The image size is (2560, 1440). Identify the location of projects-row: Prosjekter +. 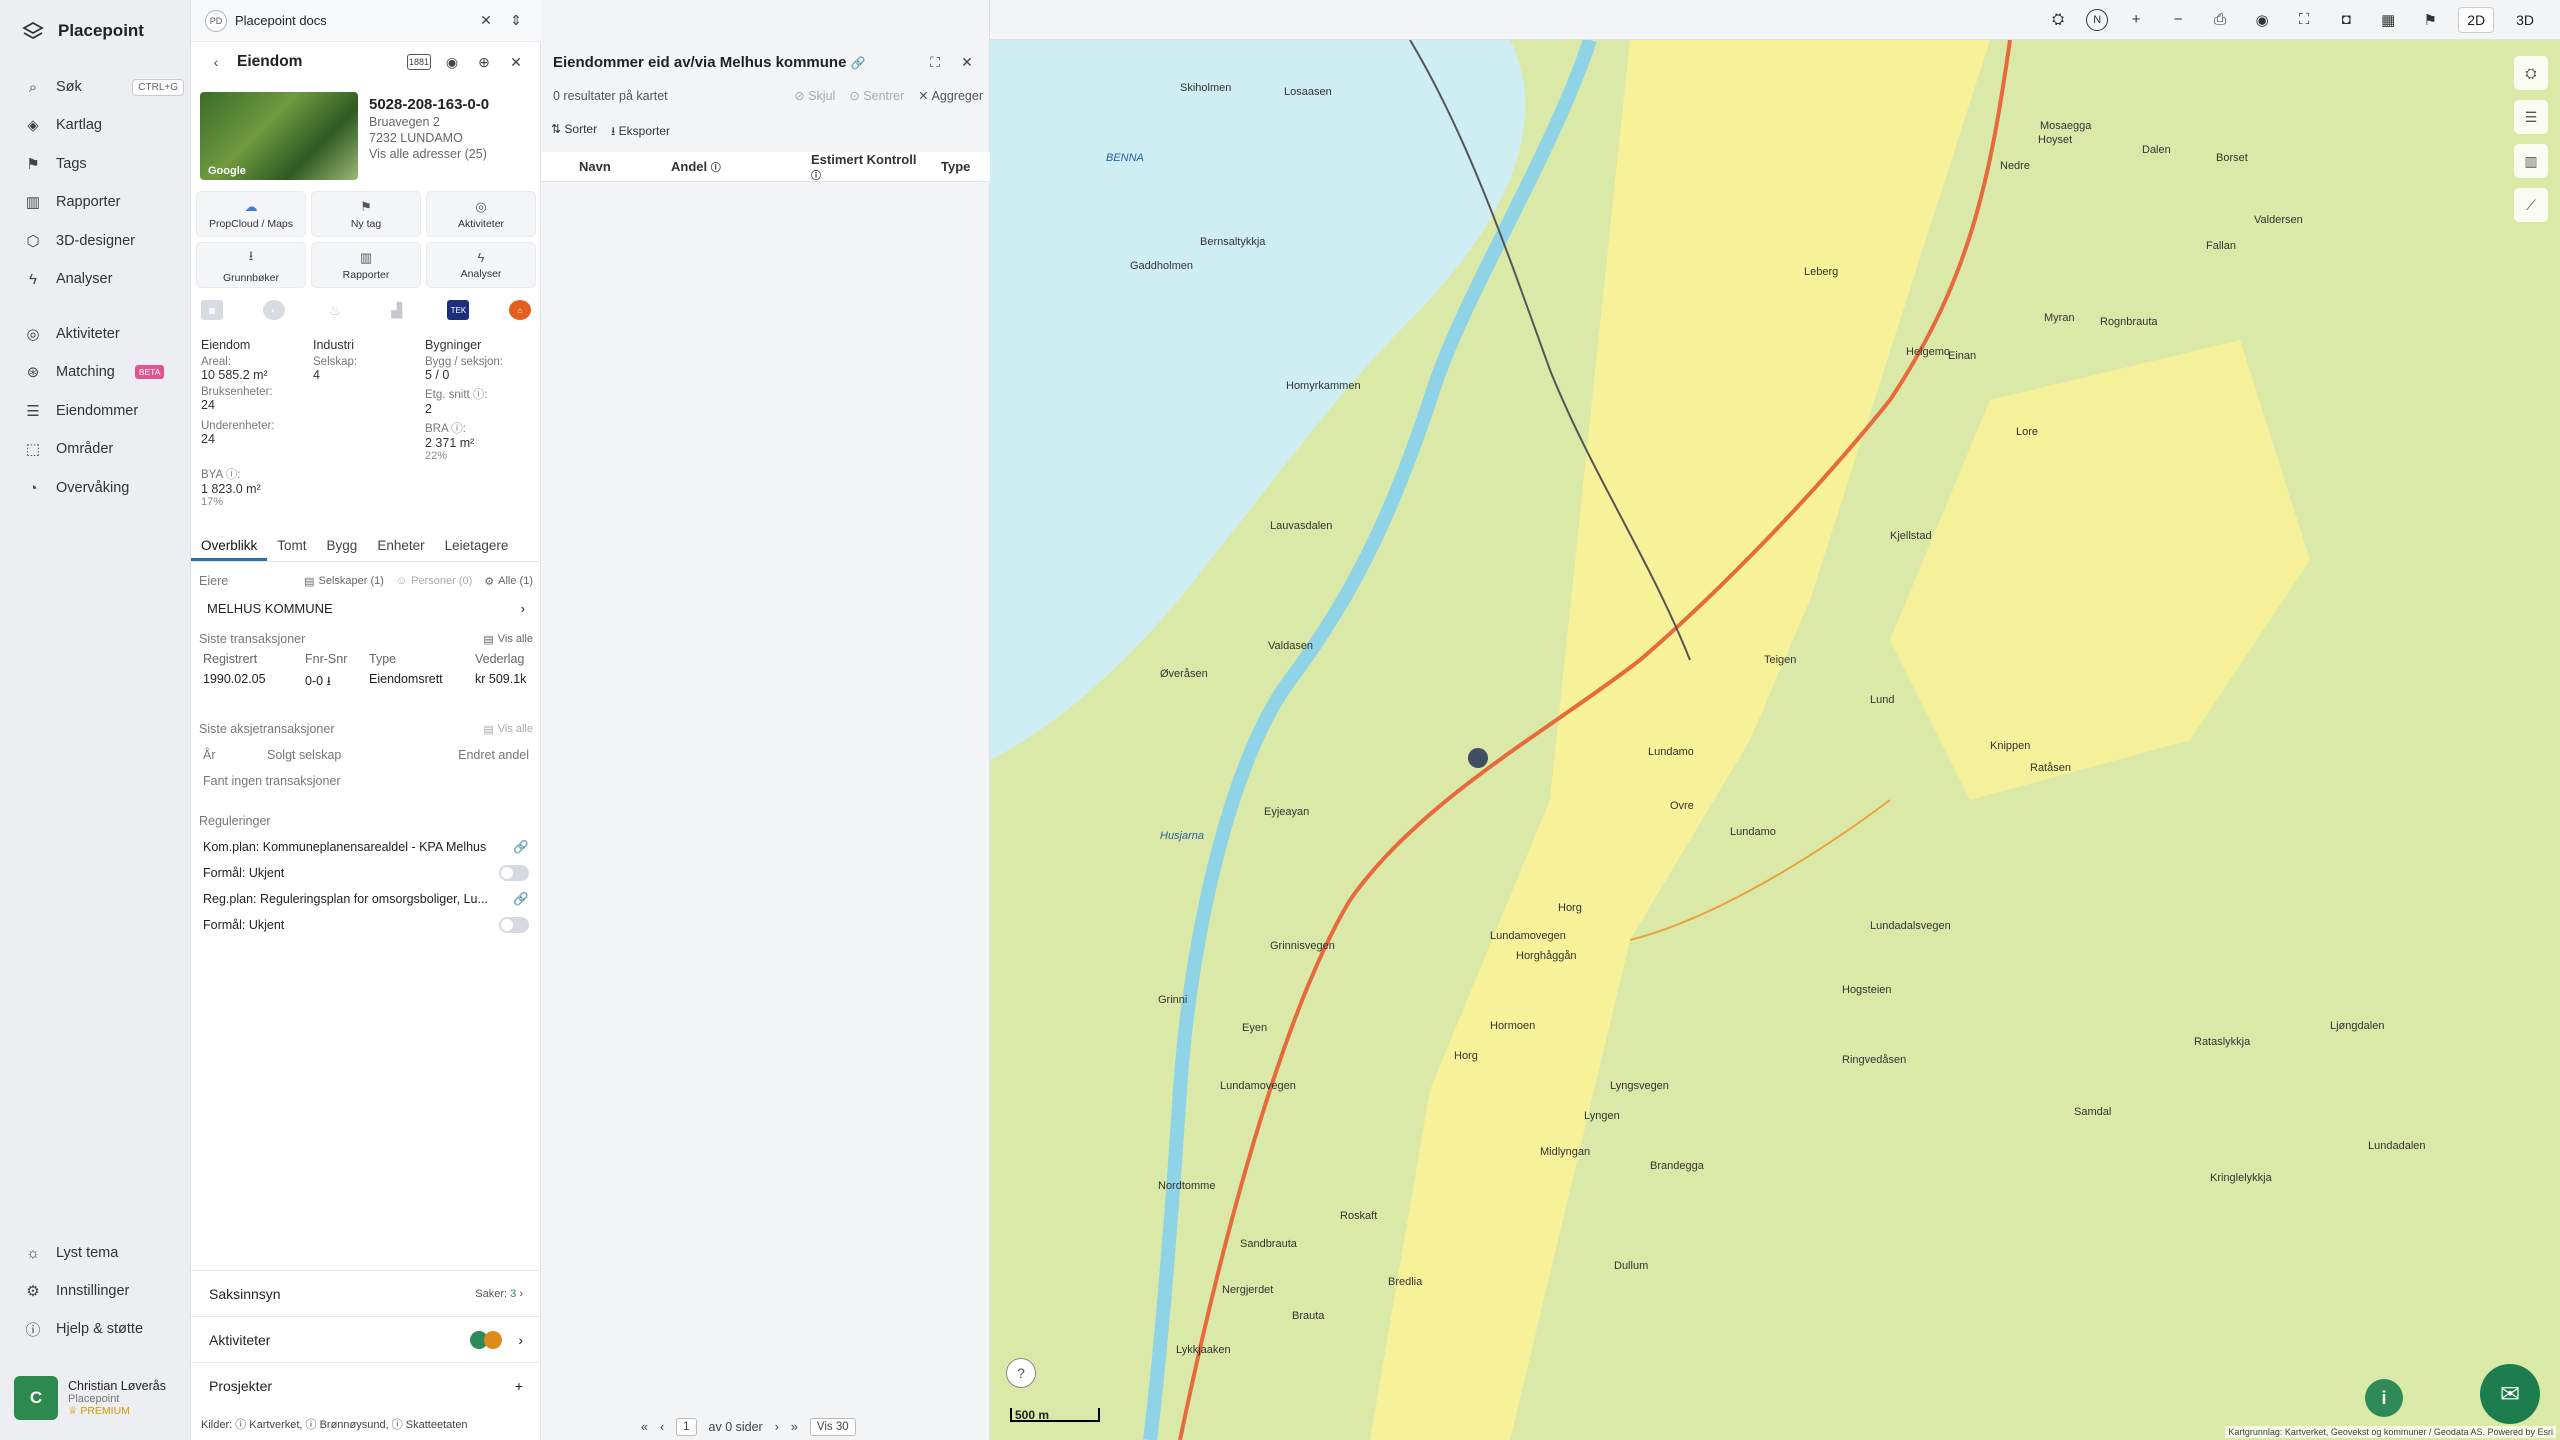
(366, 1385).